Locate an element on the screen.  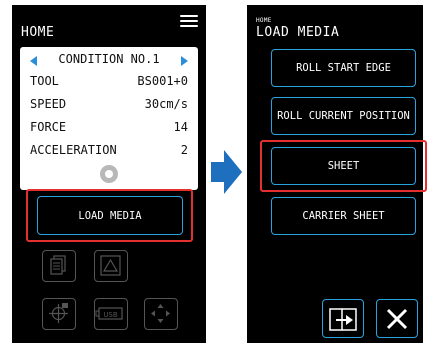
speed-value: 30cm/s is located at coordinates (166, 104).